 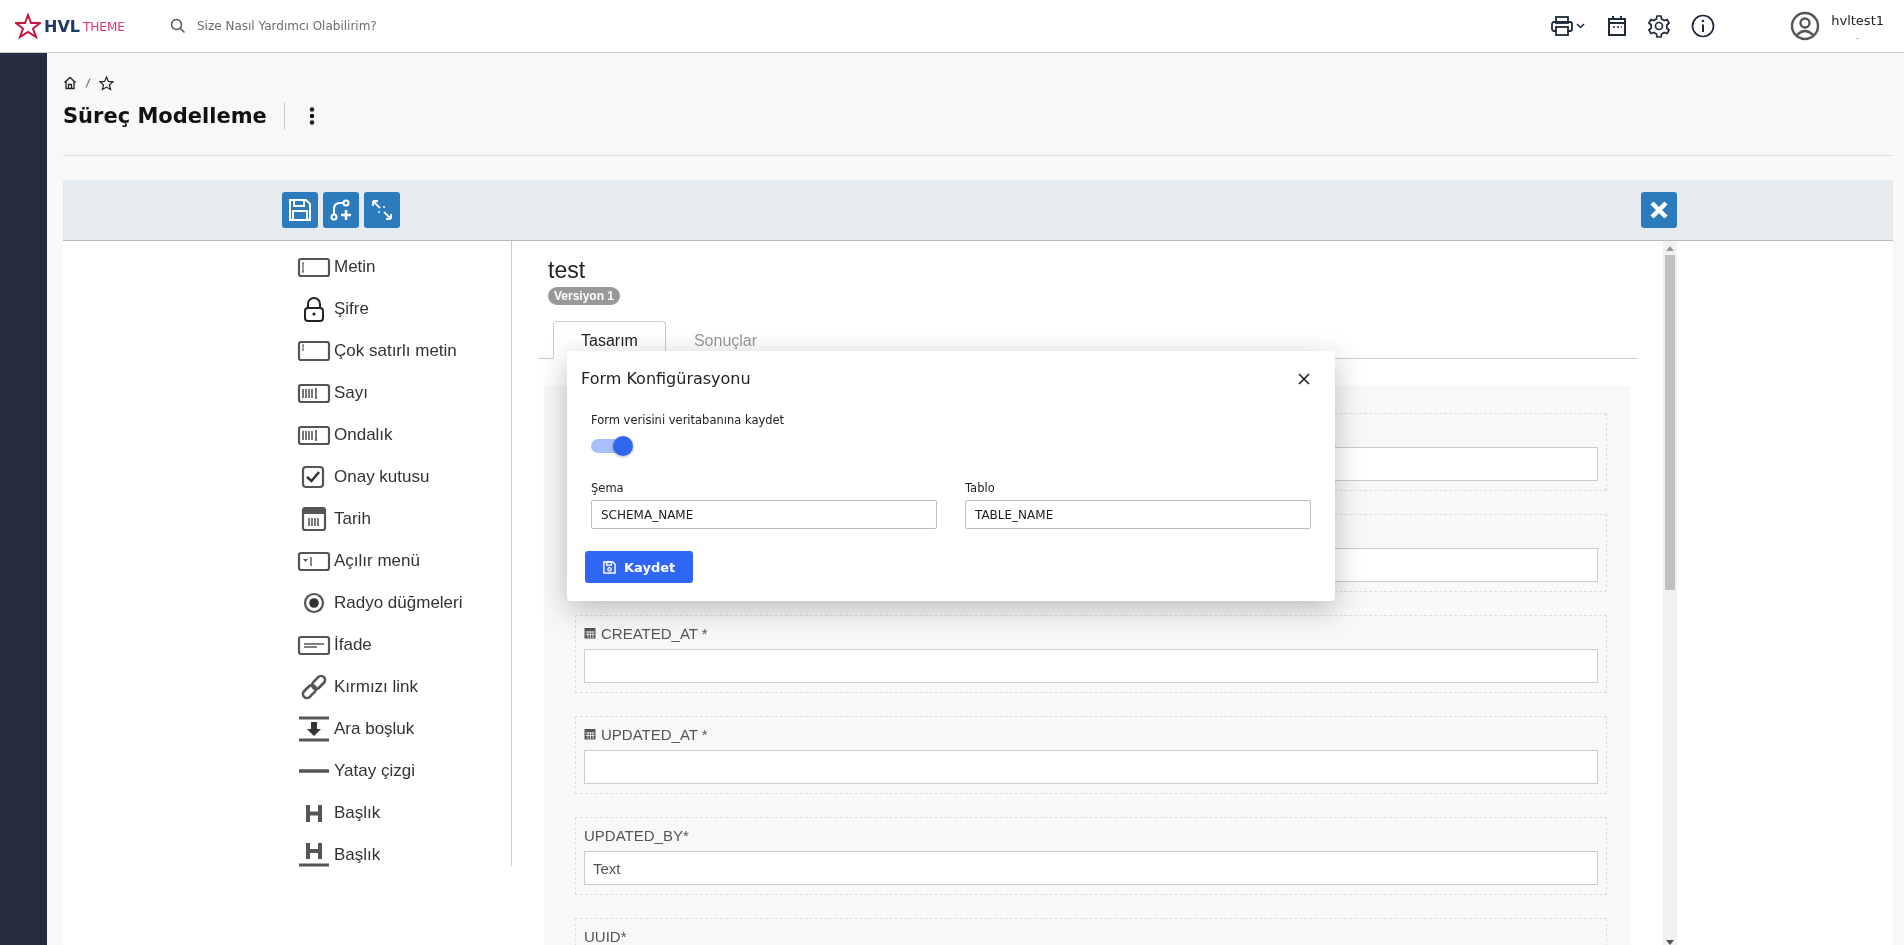 What do you see at coordinates (605, 936) in the screenshot?
I see `field-label: UUID*` at bounding box center [605, 936].